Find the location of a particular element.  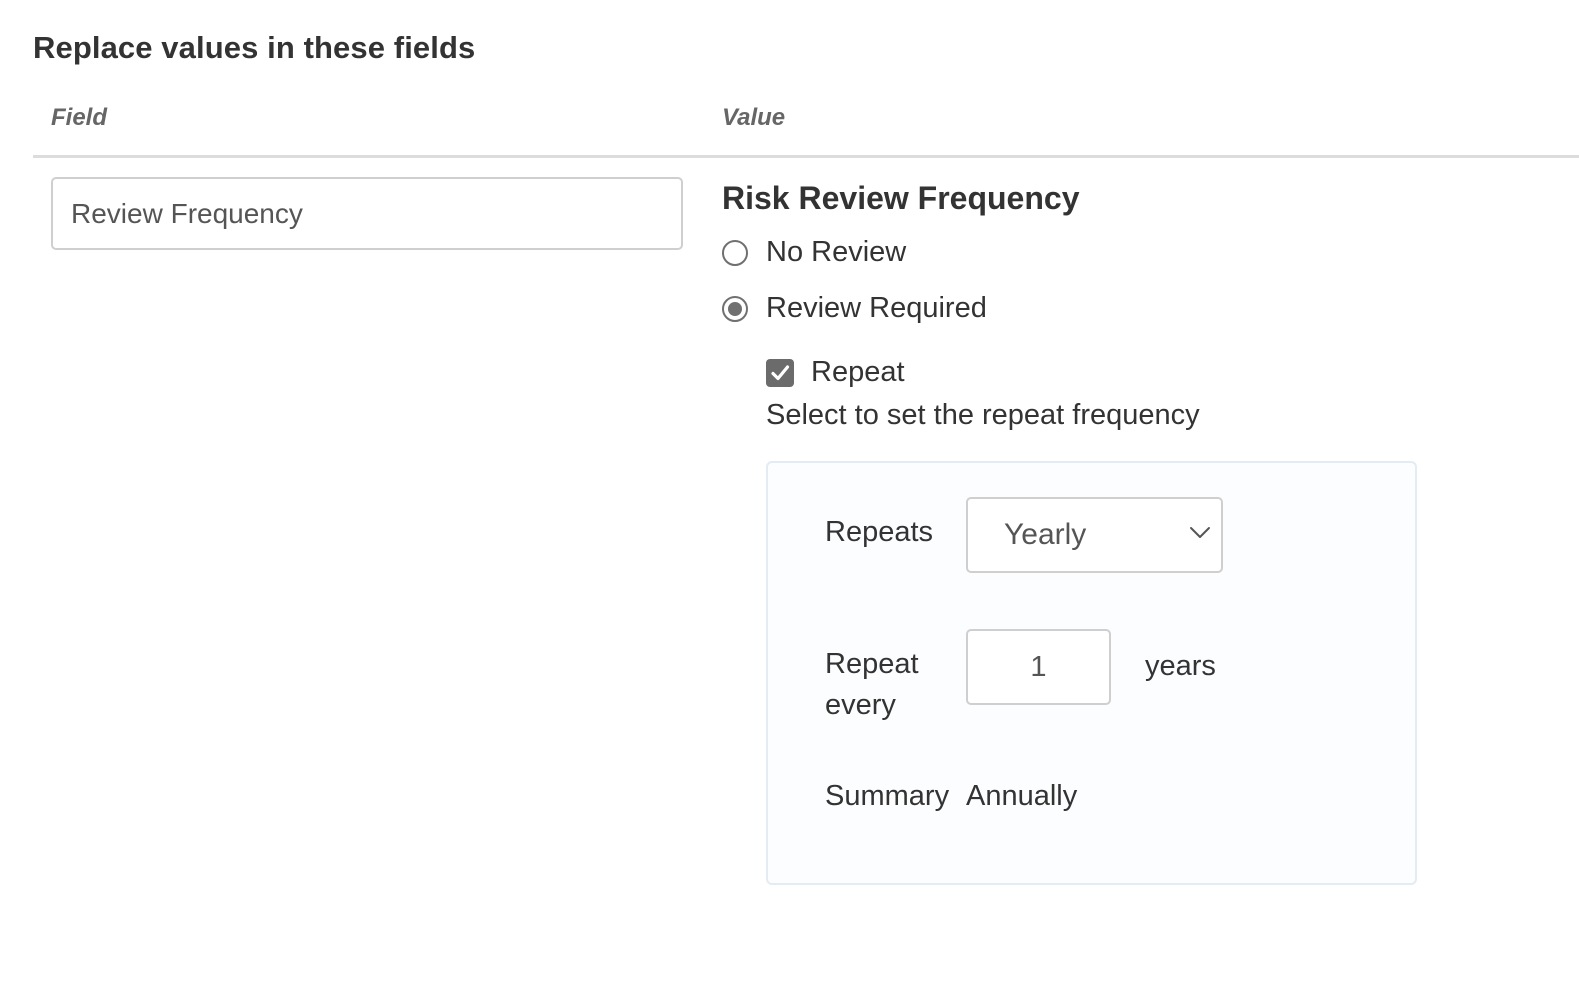

radio-option-review-required: Review Required is located at coordinates (854, 308).